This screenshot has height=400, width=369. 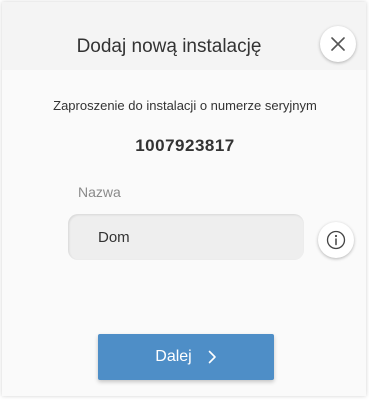 What do you see at coordinates (212, 357) in the screenshot?
I see `chevron-right-icon` at bounding box center [212, 357].